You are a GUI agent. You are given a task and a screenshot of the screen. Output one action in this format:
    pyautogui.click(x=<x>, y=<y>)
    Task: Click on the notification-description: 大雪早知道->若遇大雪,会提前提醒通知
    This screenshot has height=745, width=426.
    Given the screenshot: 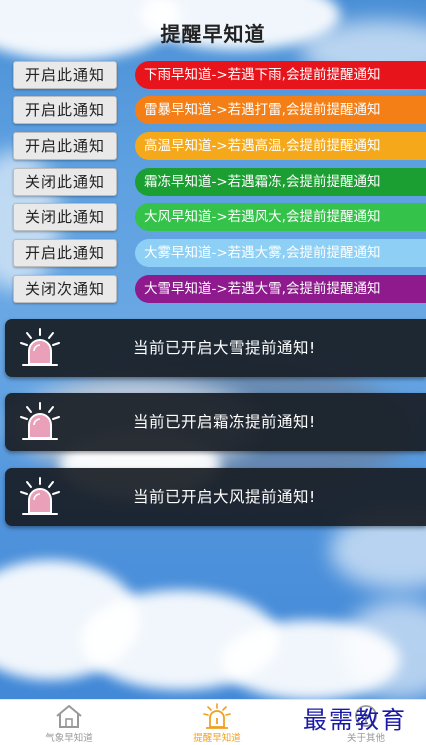 What is the action you would take?
    pyautogui.click(x=280, y=289)
    